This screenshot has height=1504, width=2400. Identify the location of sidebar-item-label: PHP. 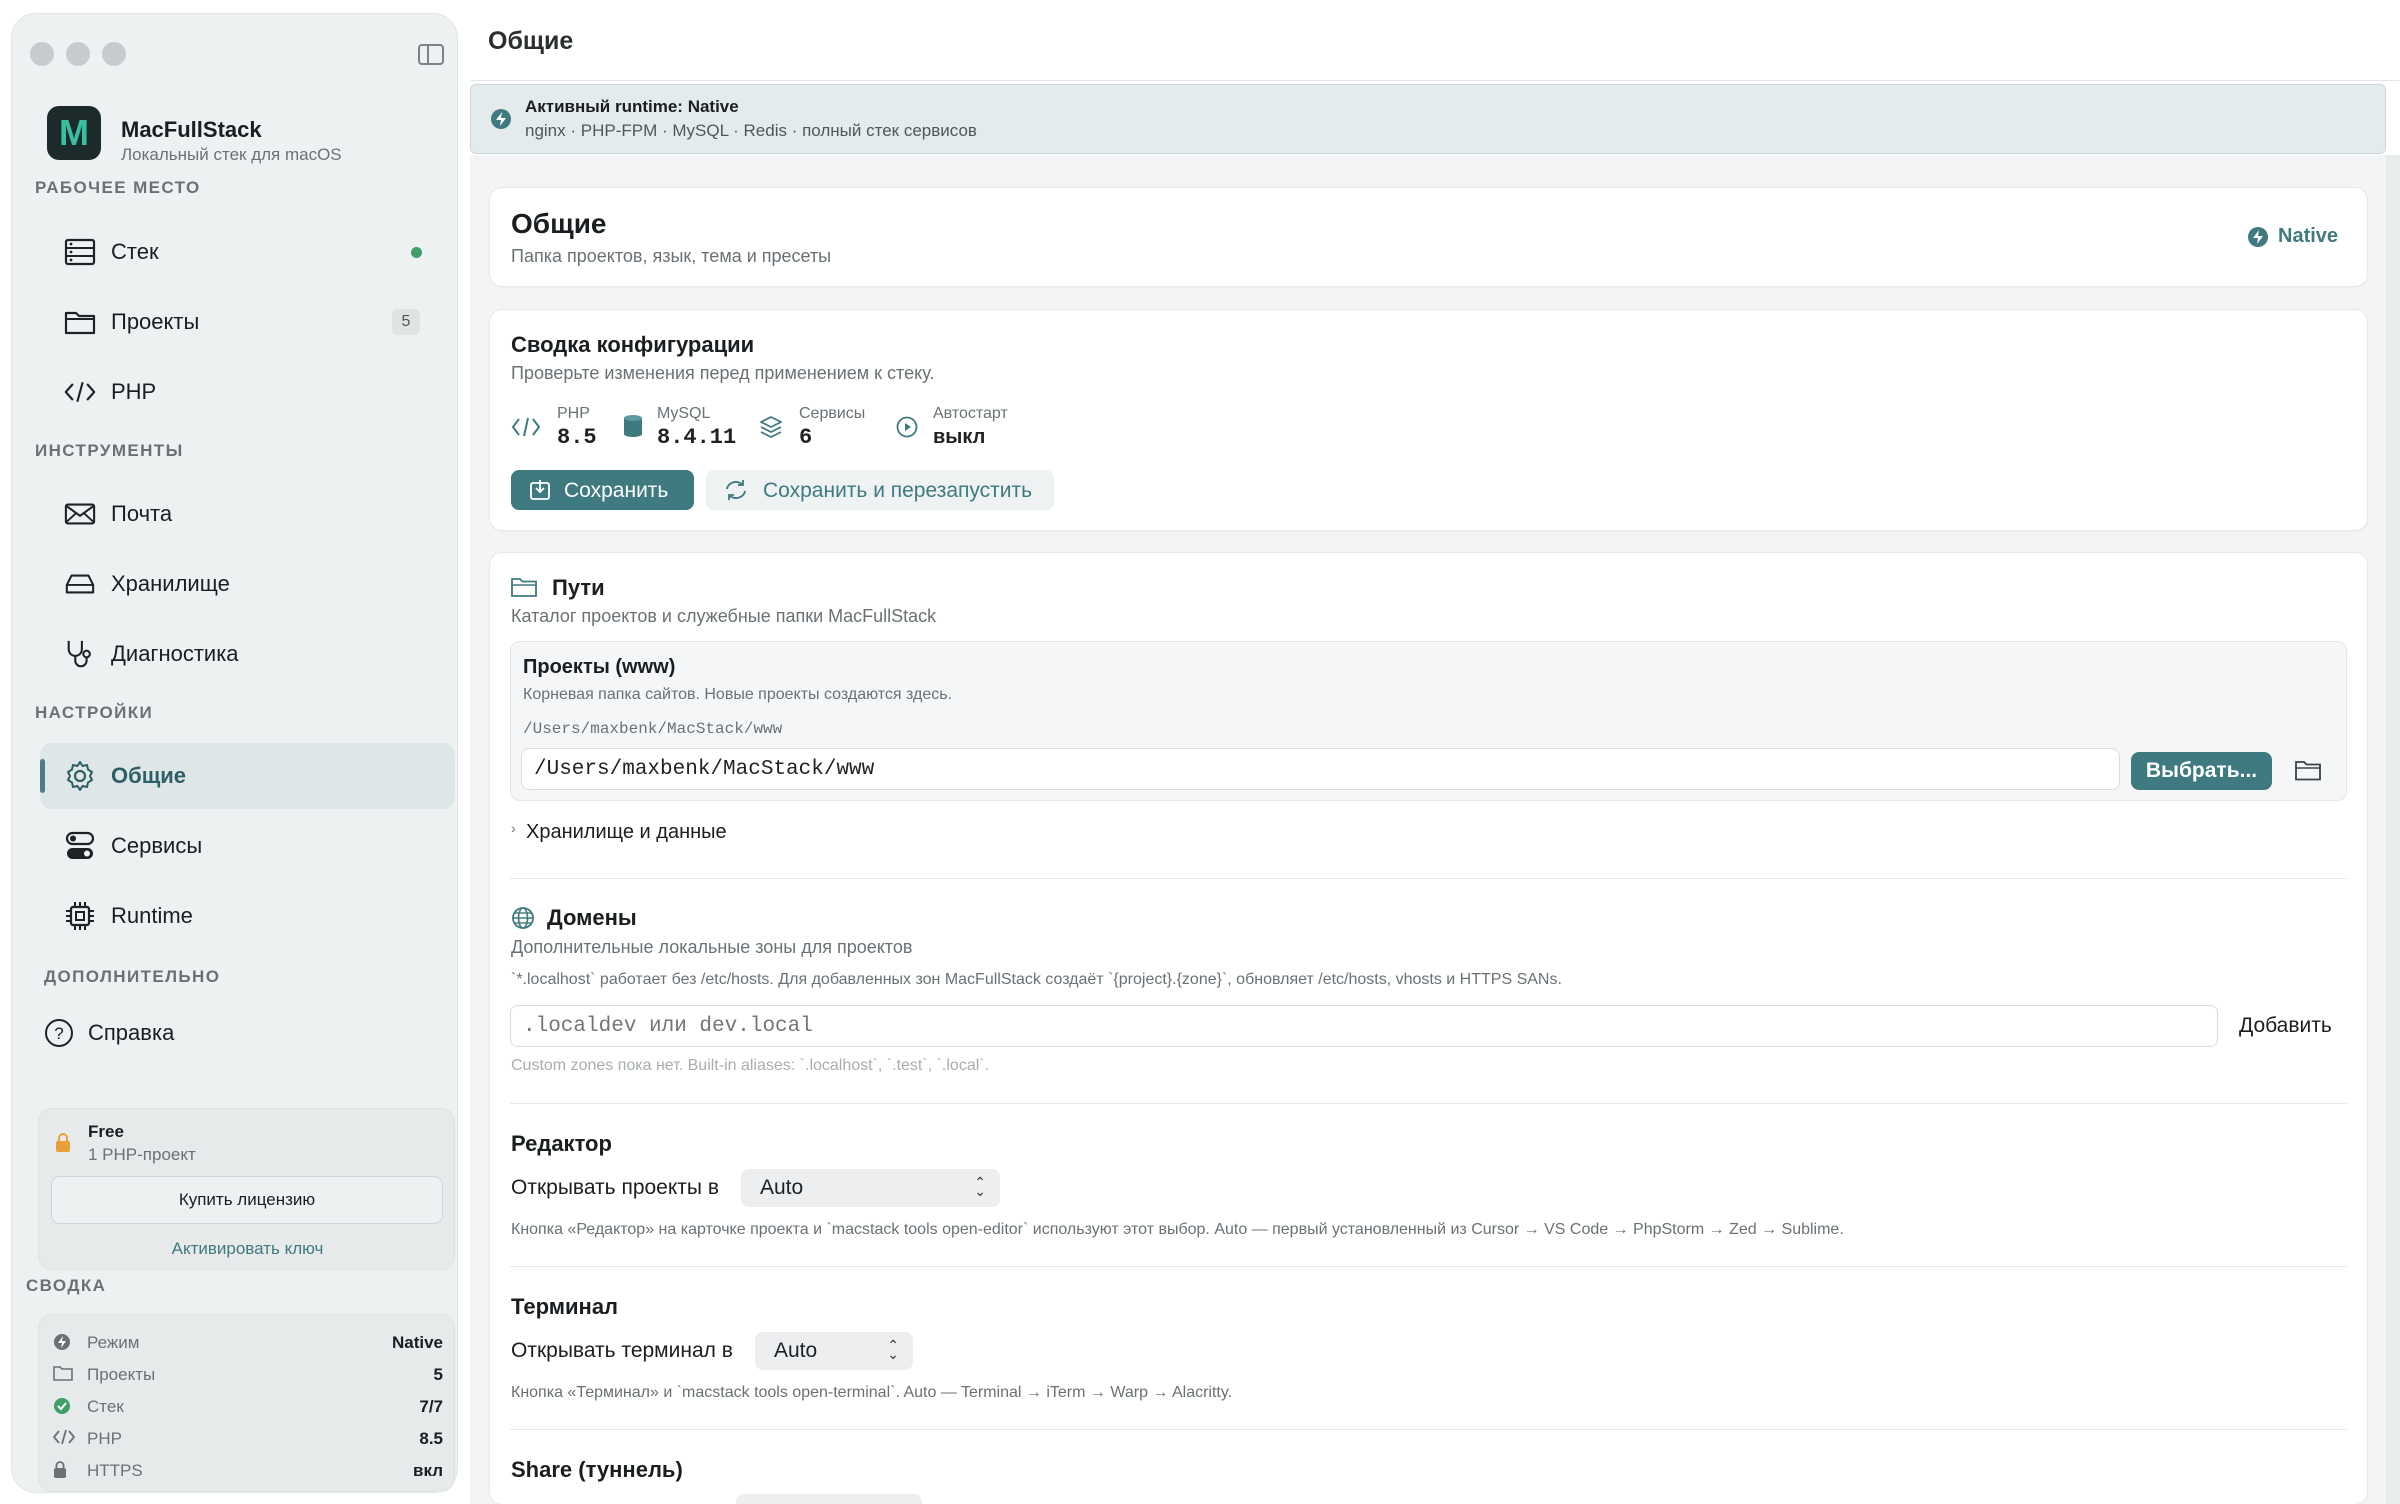
(134, 391).